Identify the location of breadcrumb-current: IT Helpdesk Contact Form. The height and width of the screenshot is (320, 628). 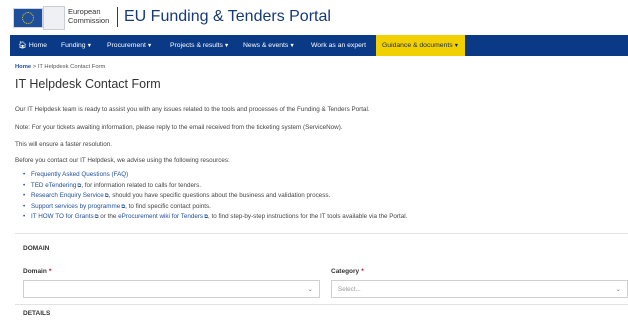
(71, 67).